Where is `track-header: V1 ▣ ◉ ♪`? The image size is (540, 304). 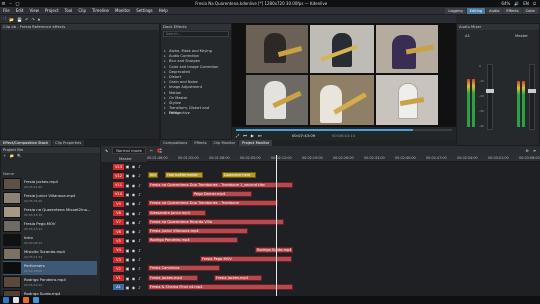
track-header: V1 ▣ ◉ ♪ is located at coordinates (130, 278).